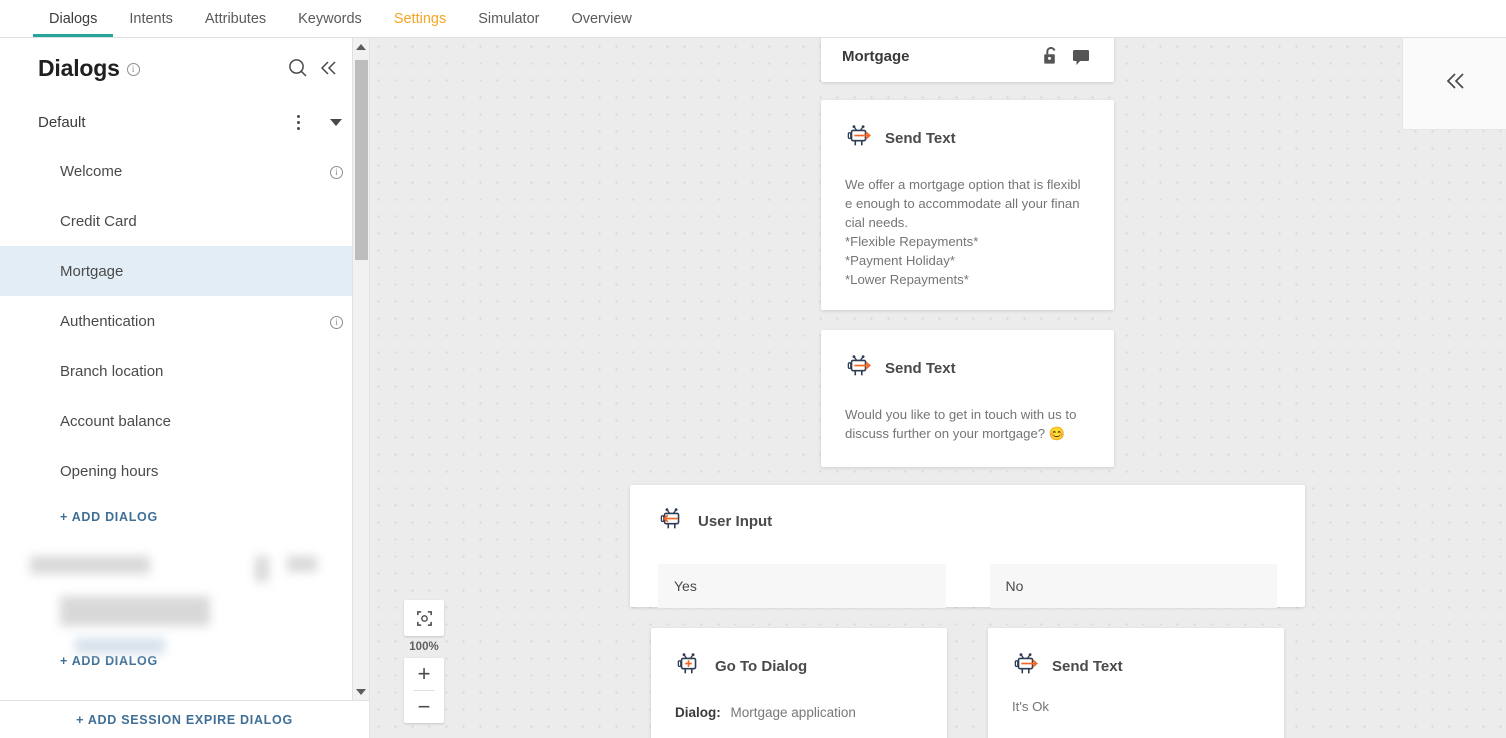 Image resolution: width=1506 pixels, height=738 pixels. Describe the element at coordinates (115, 421) in the screenshot. I see `list-item-label: Account balance` at that location.